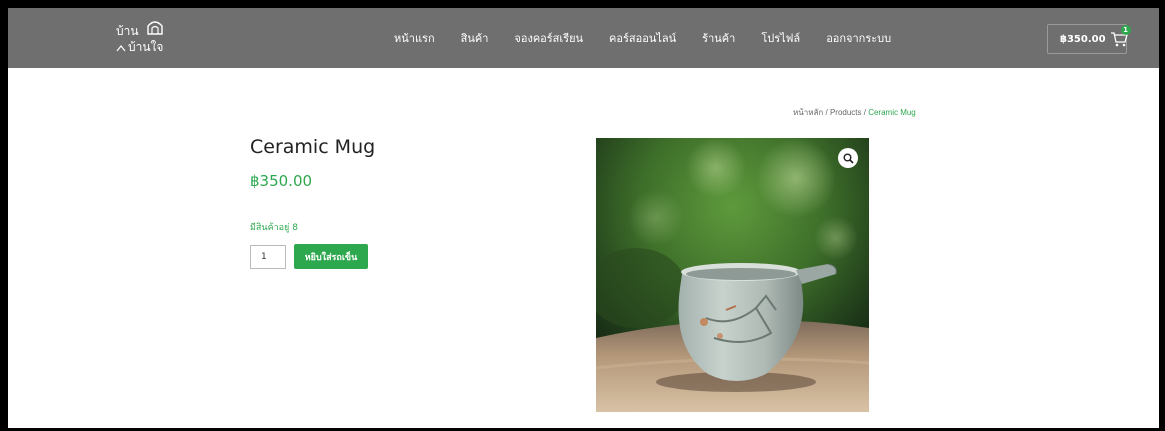 Image resolution: width=1165 pixels, height=431 pixels. What do you see at coordinates (121, 48) in the screenshot?
I see `roof-logo-icon` at bounding box center [121, 48].